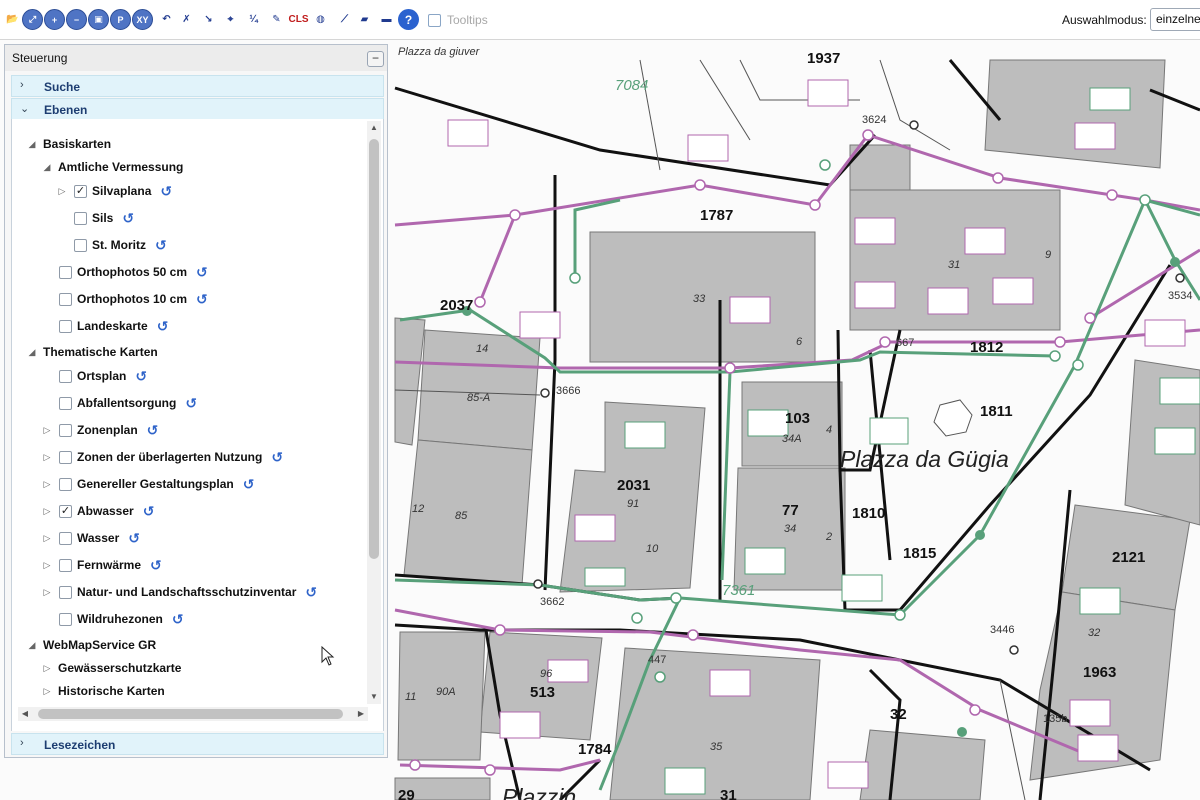 Image resolution: width=1200 pixels, height=800 pixels. I want to click on horizontal-scrollbar: ◀ ▶, so click(193, 714).